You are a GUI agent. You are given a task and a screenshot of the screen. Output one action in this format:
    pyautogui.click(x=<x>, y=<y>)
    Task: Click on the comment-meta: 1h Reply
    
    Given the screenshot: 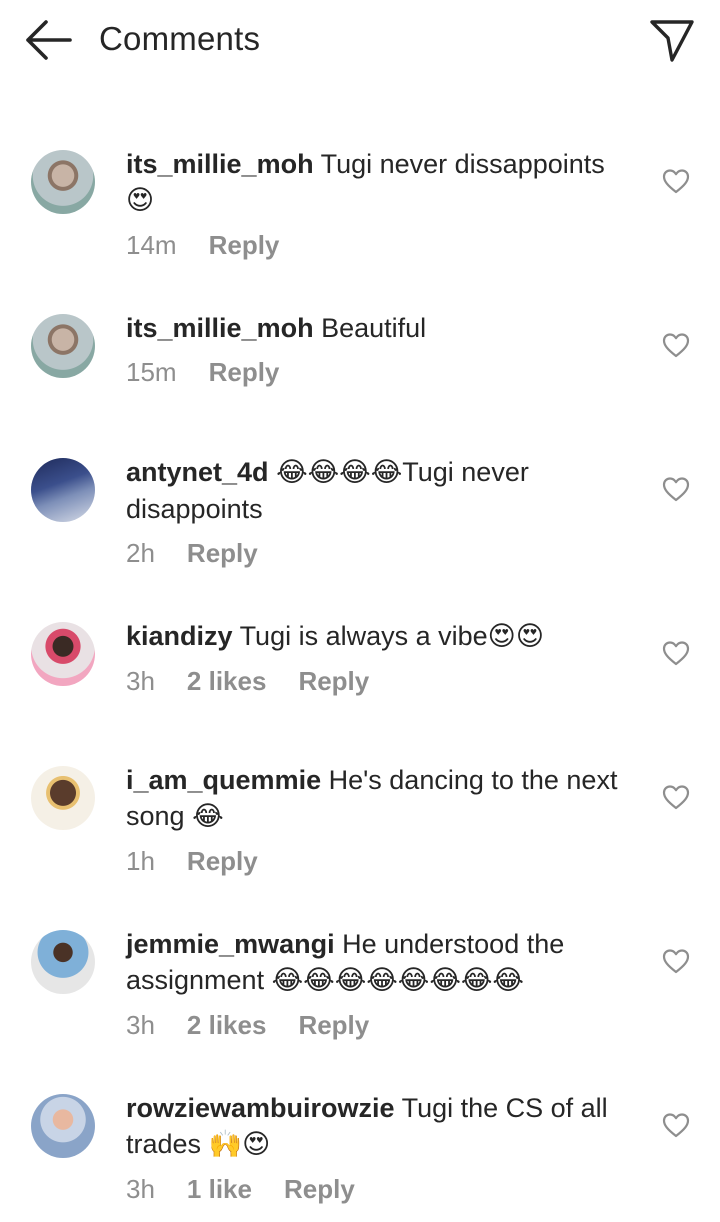 What is the action you would take?
    pyautogui.click(x=386, y=861)
    